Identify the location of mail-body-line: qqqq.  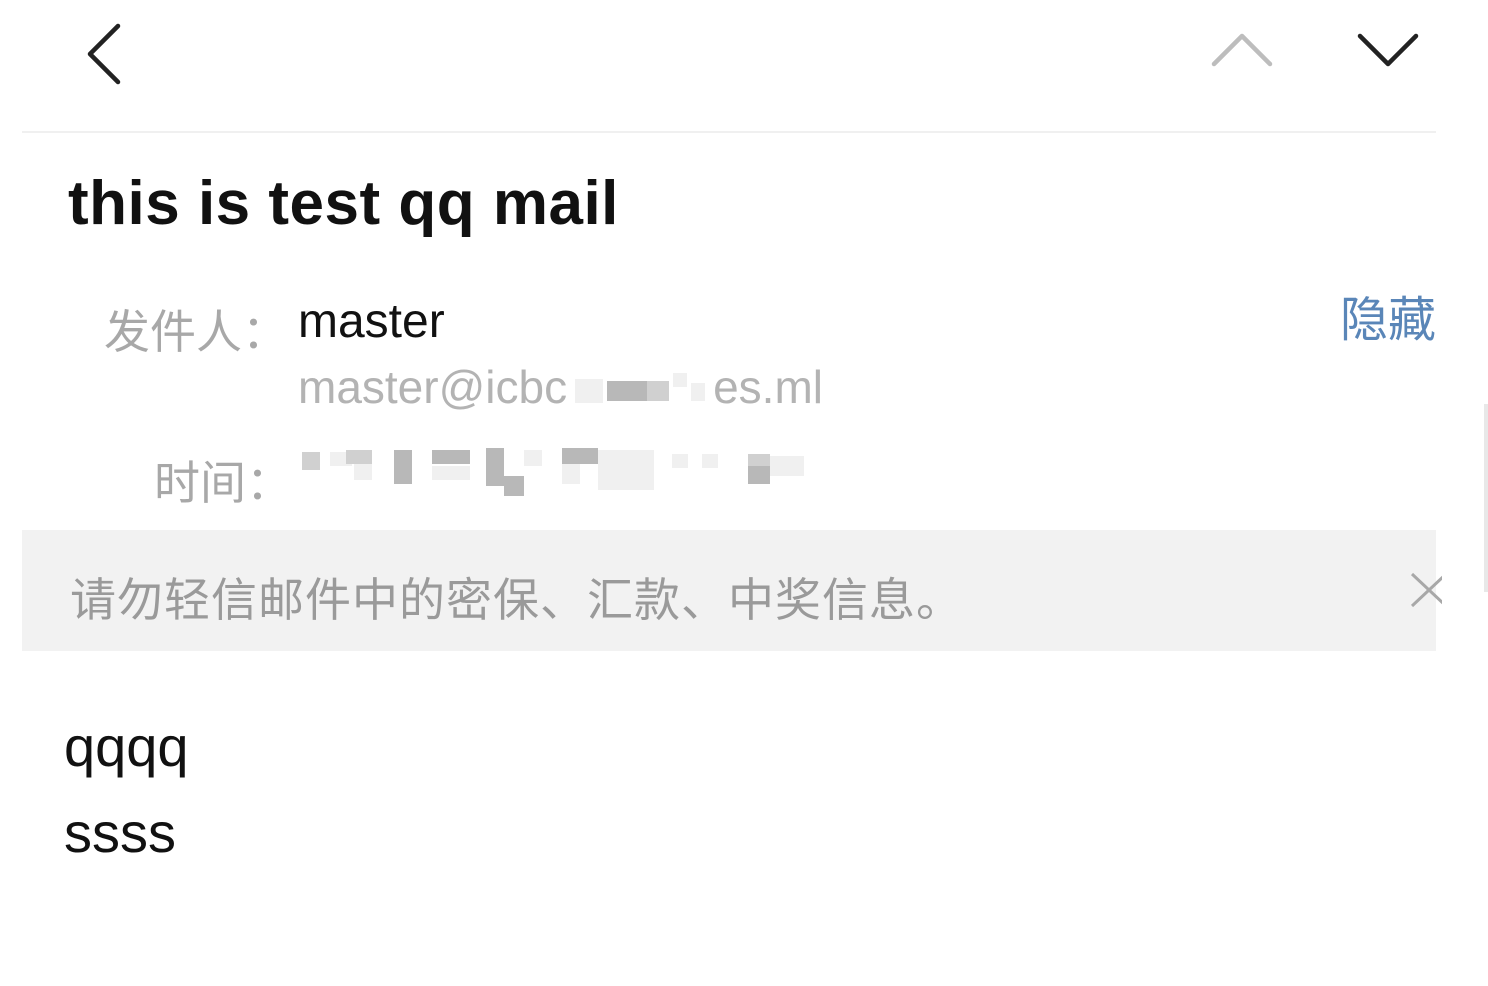
(126, 746).